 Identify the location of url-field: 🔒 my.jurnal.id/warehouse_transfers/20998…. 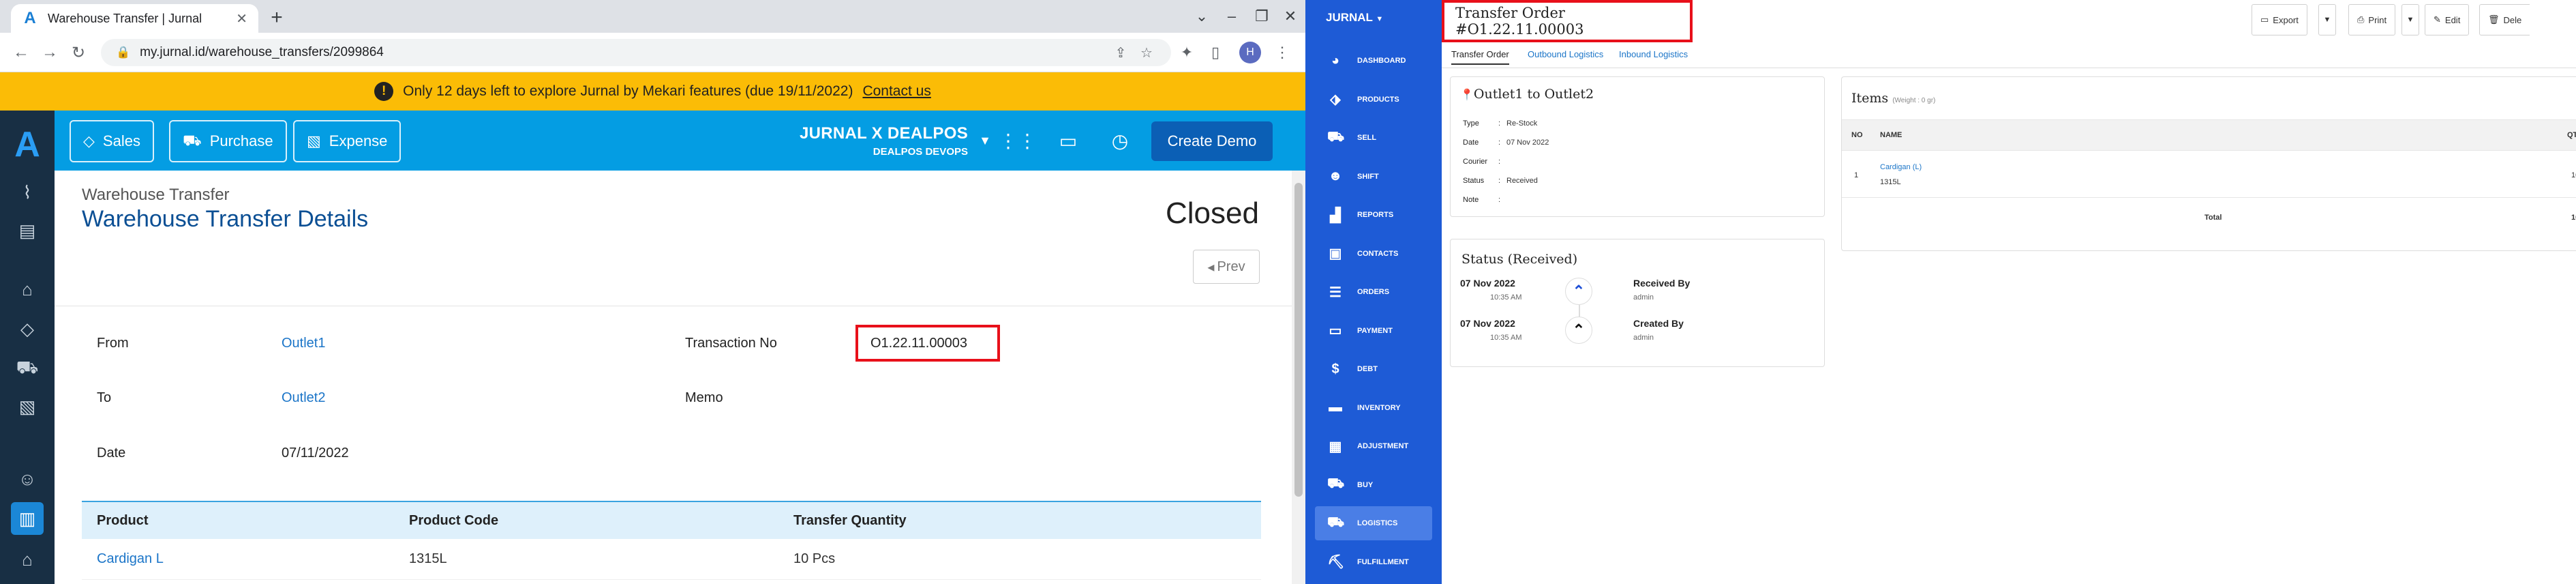
(636, 52).